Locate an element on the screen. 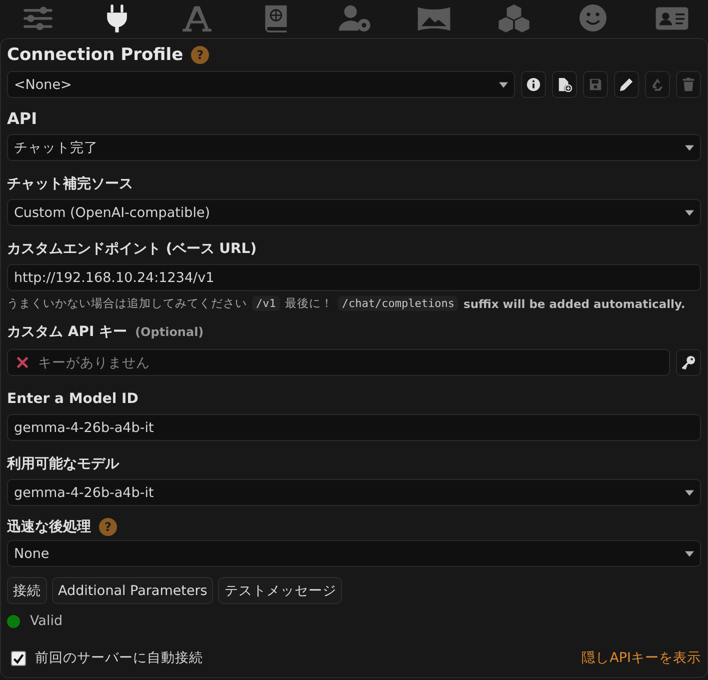 The height and width of the screenshot is (680, 708). field-label: API is located at coordinates (22, 119).